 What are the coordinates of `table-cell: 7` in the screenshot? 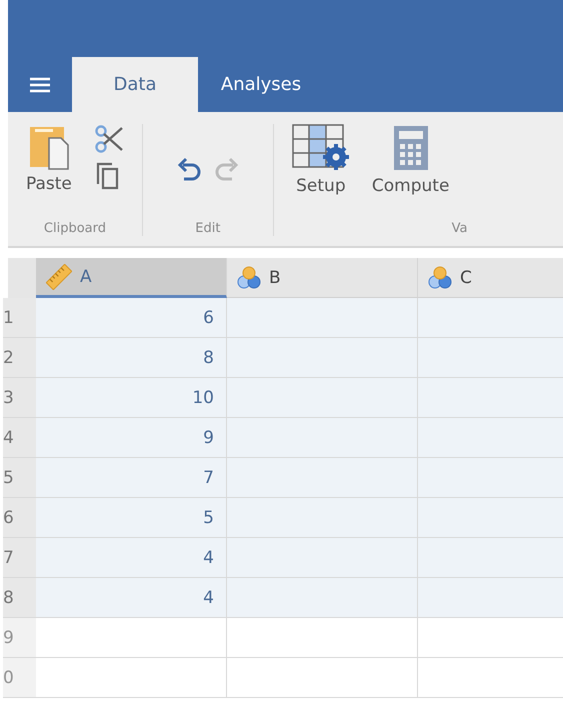 It's located at (131, 478).